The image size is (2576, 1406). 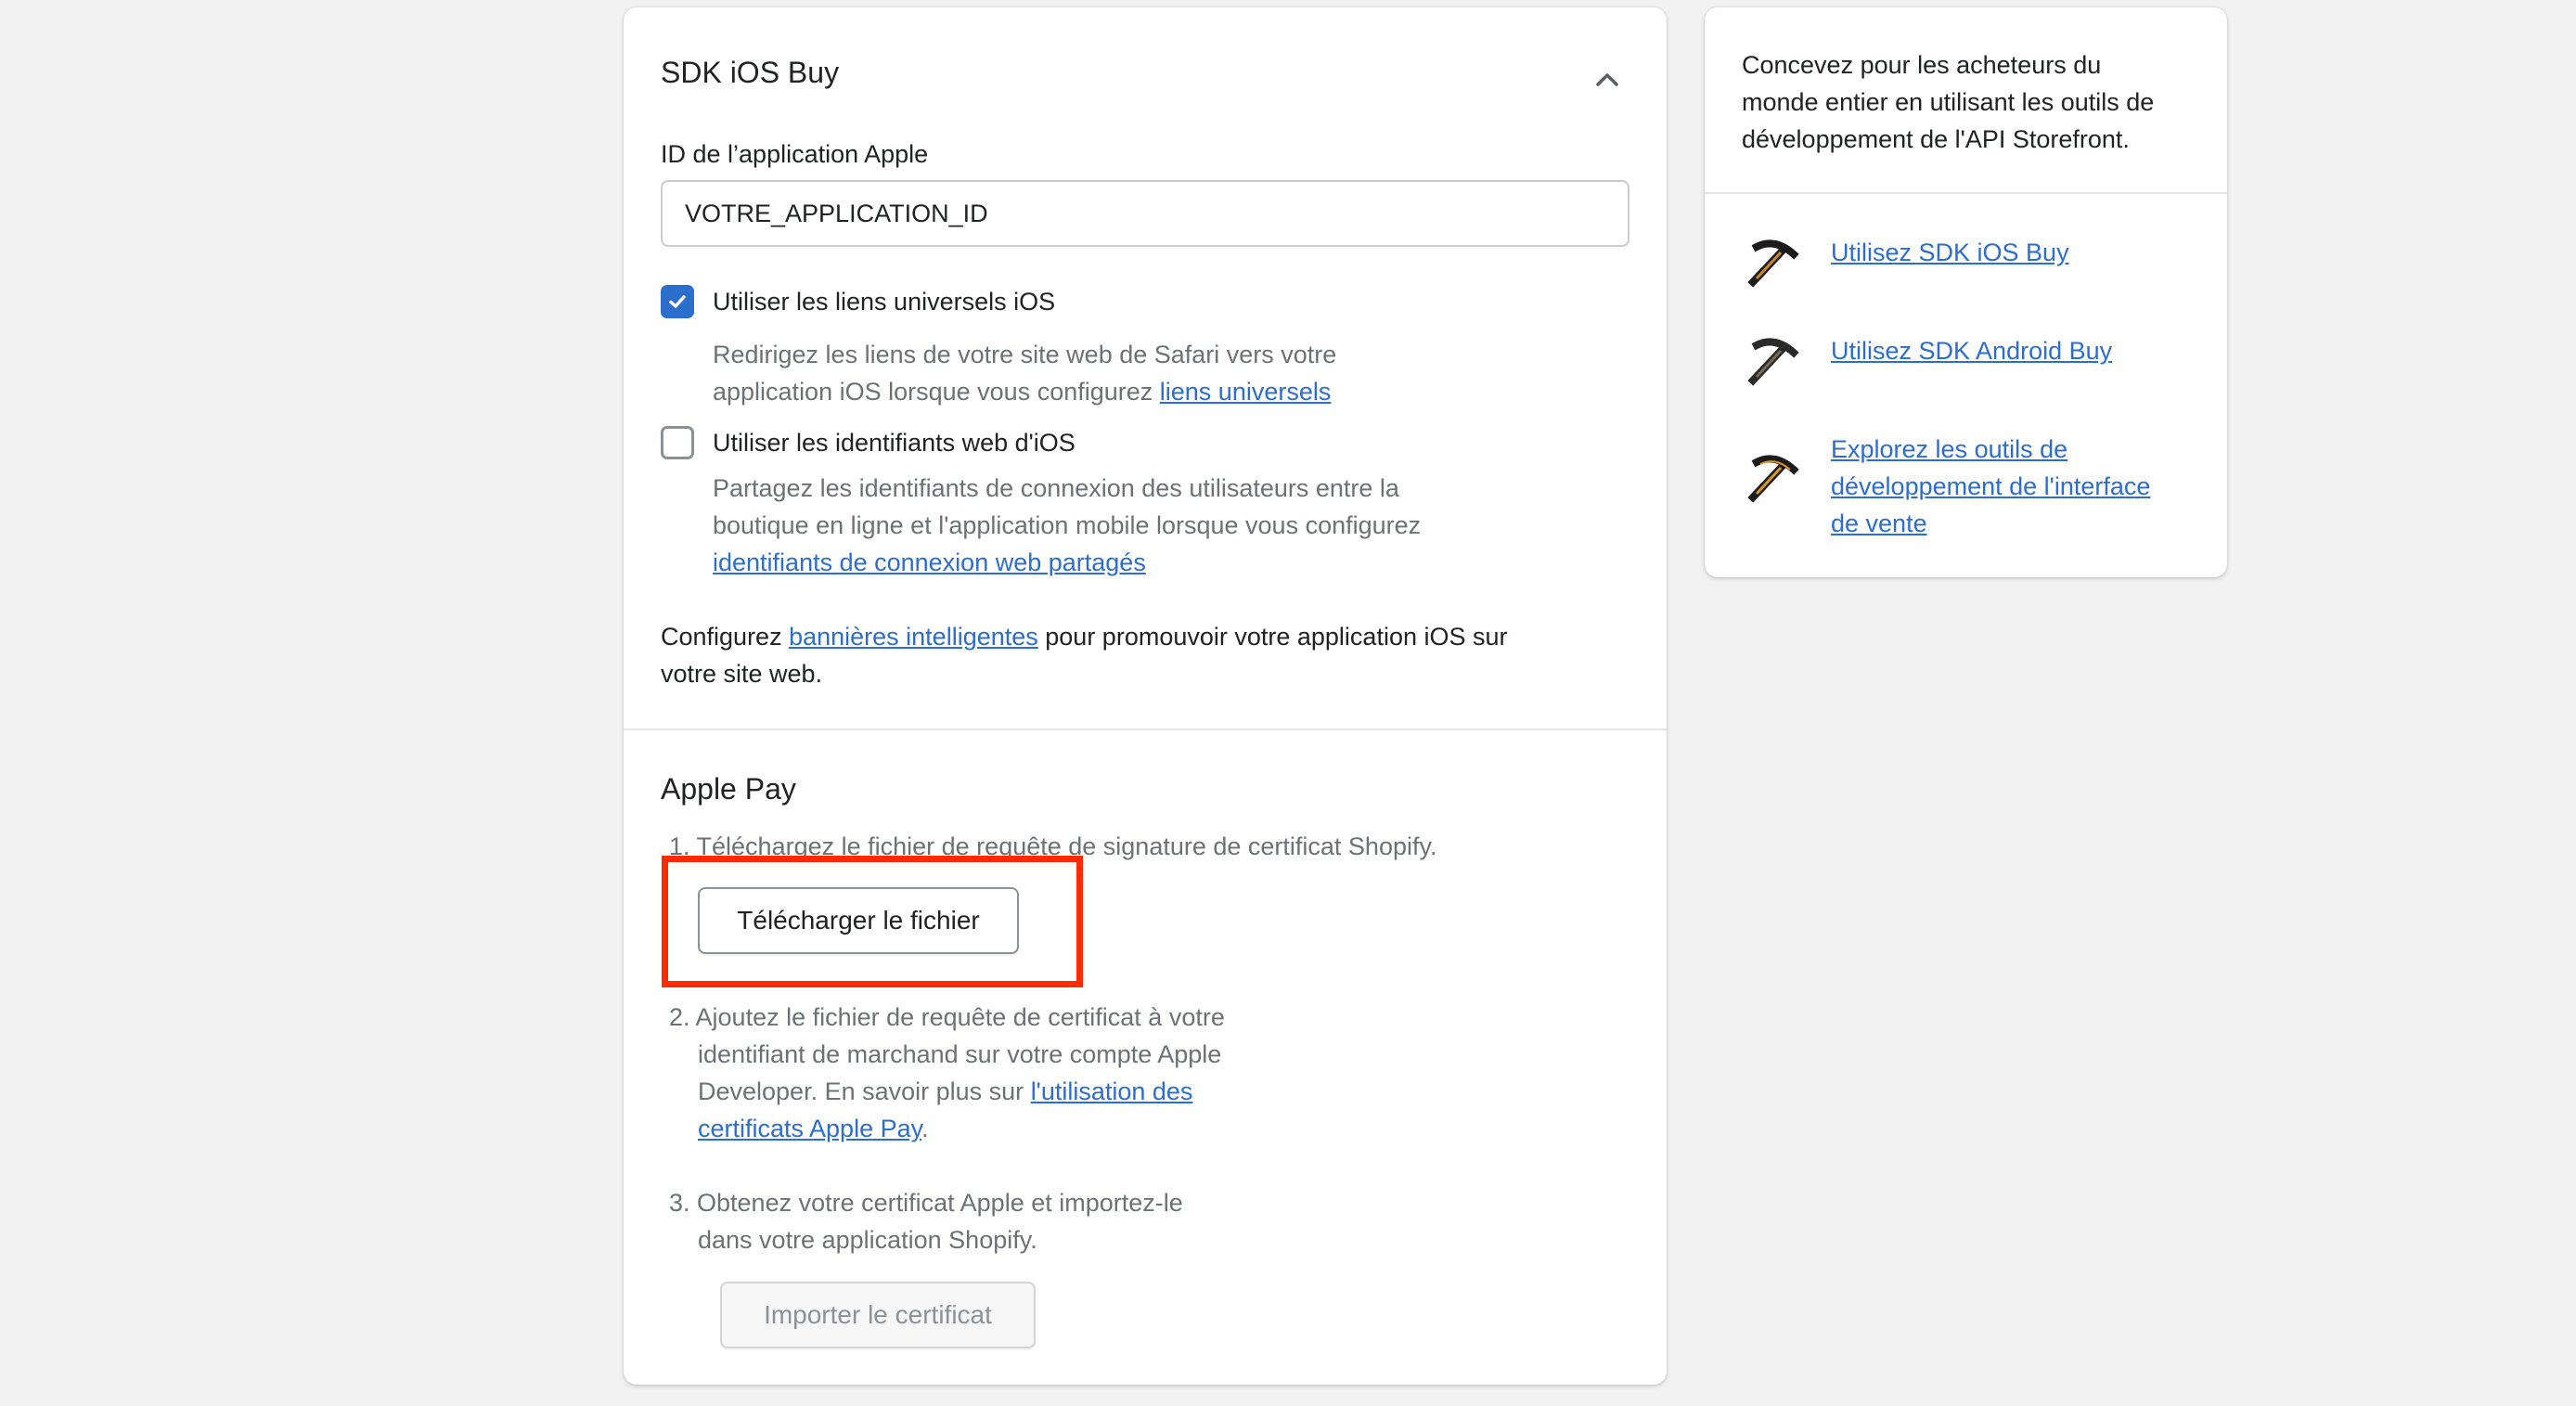 What do you see at coordinates (742, 674) in the screenshot?
I see `smart-banner-line2: votre site web.` at bounding box center [742, 674].